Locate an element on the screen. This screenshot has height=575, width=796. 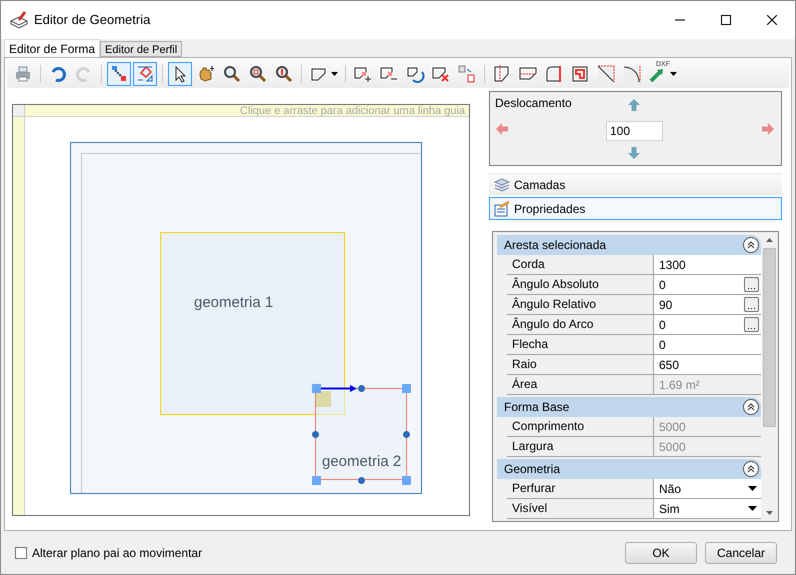
property-value: 1300 is located at coordinates (707, 264).